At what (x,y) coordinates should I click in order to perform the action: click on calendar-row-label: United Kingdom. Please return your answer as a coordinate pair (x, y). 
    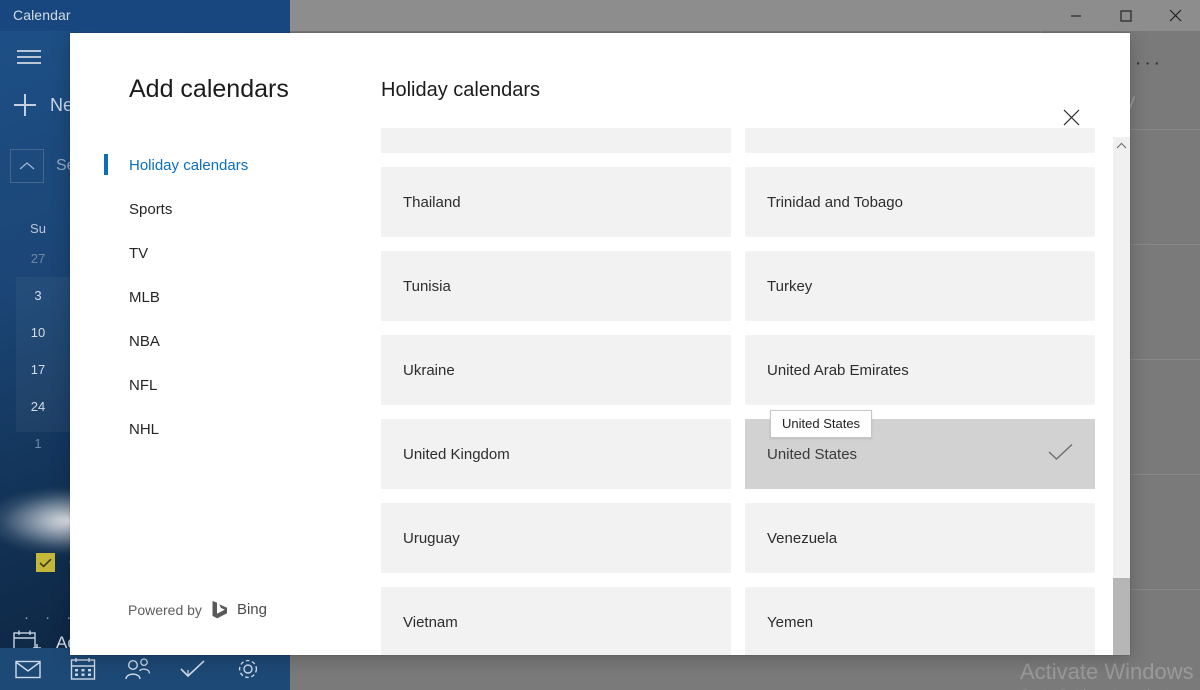
    Looking at the image, I should click on (456, 454).